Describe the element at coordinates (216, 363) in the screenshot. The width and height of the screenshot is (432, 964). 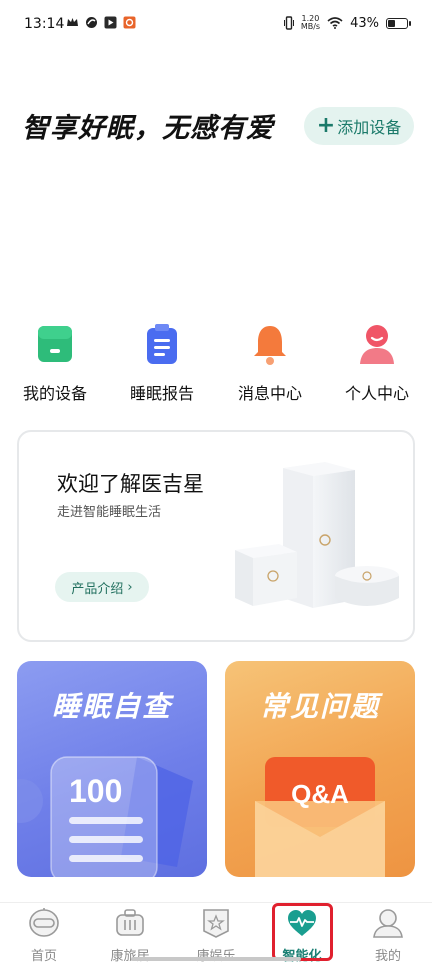
I see `quick-entries: 我的设备 睡眠报告 消息中心 个人中心` at that location.